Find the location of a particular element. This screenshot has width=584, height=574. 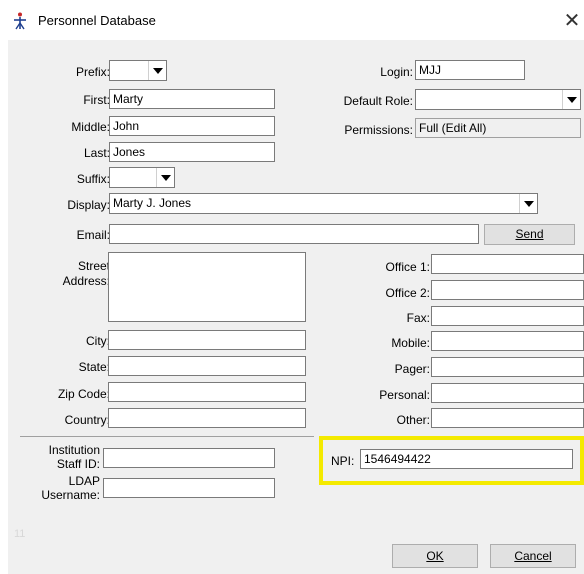

ldap-username-field is located at coordinates (189, 488).